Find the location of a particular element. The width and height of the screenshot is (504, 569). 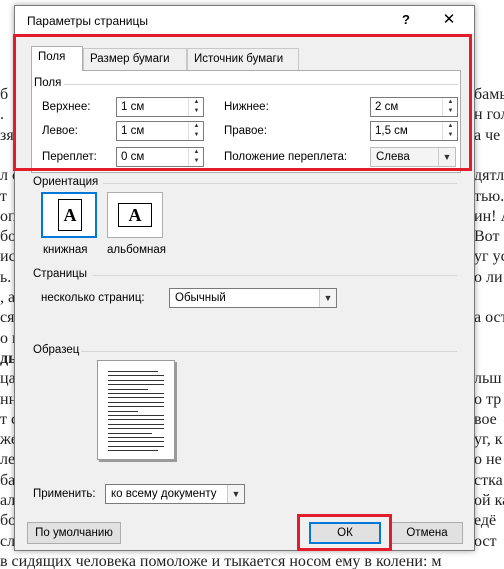

left-margin-arrows: ▲ ▼ is located at coordinates (195, 131).